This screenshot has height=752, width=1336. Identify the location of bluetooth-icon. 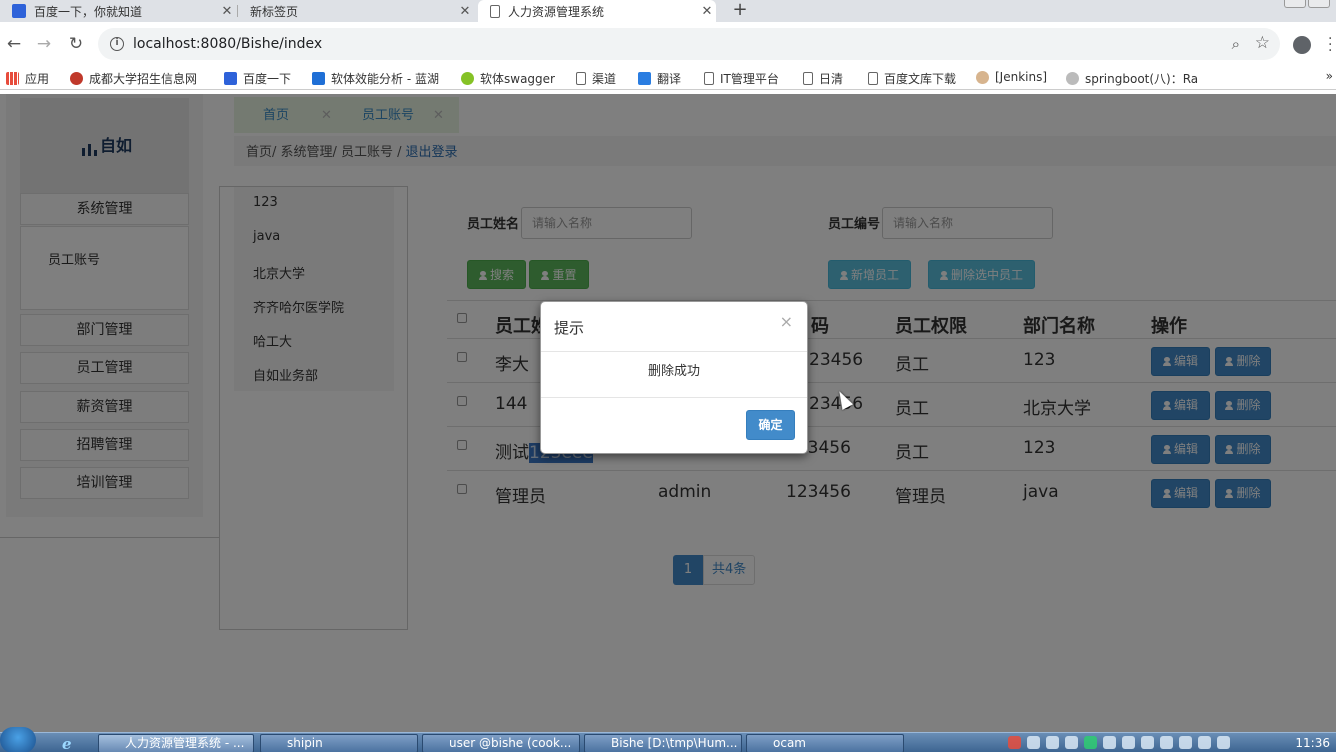
(1109, 742).